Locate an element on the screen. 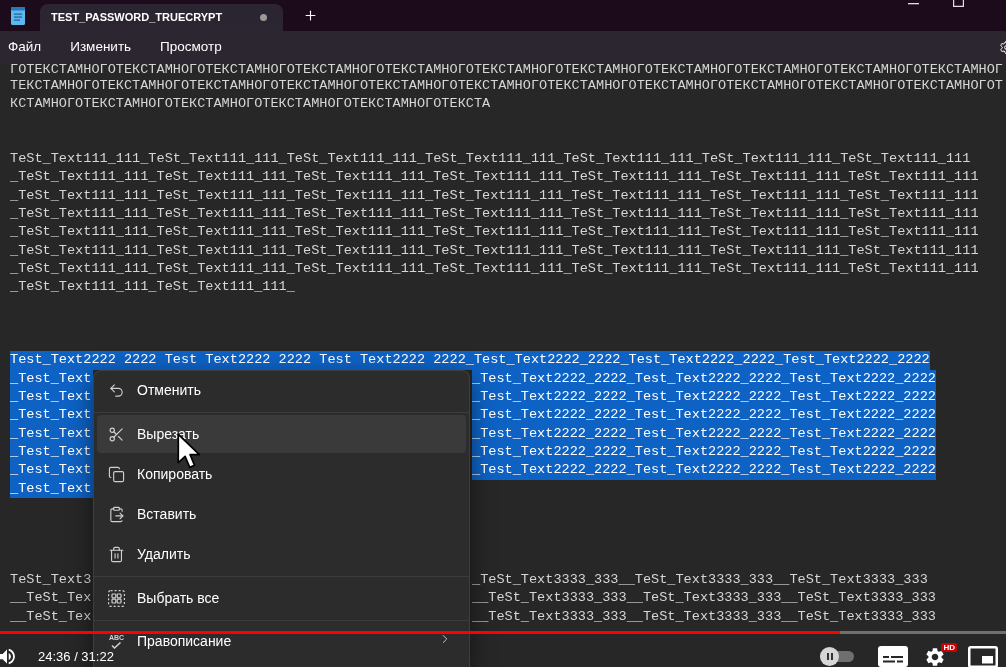  volume-icon is located at coordinates (9, 656).